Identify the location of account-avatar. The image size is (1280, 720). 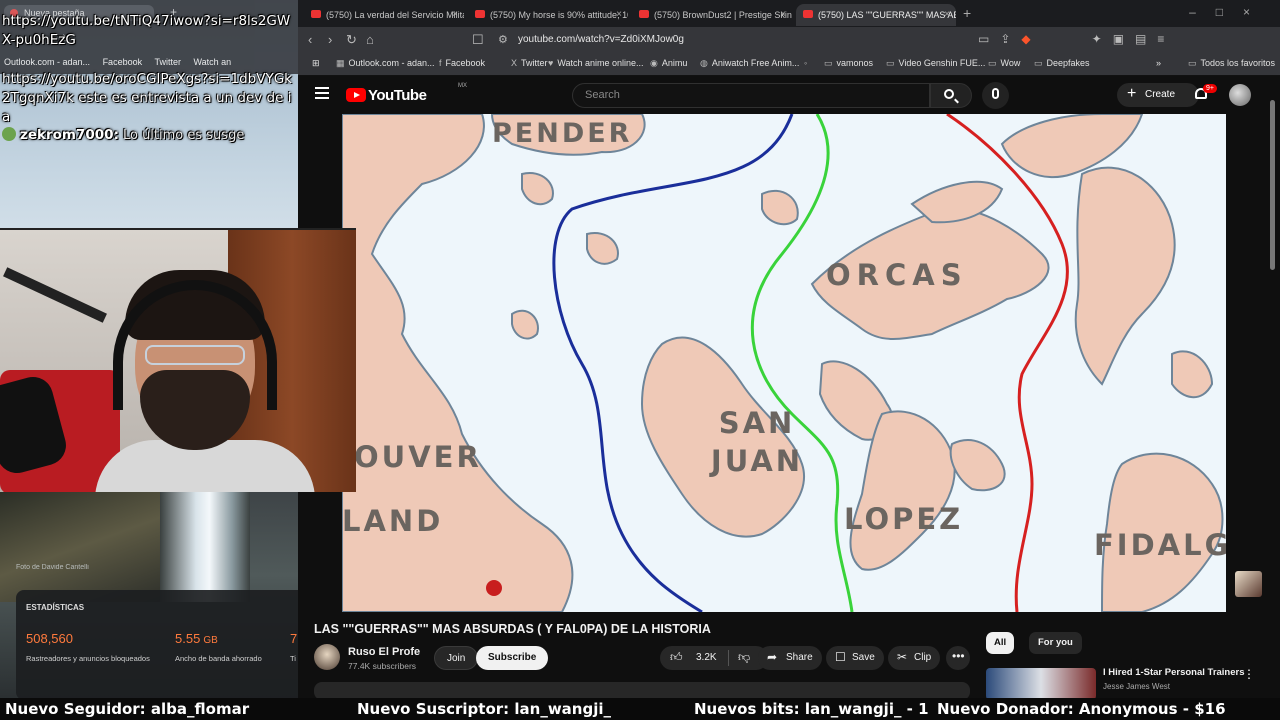
(1240, 95).